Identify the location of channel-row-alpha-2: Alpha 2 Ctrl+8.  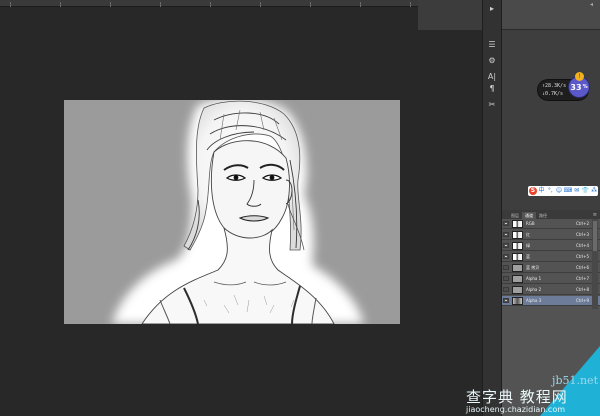
(551, 290).